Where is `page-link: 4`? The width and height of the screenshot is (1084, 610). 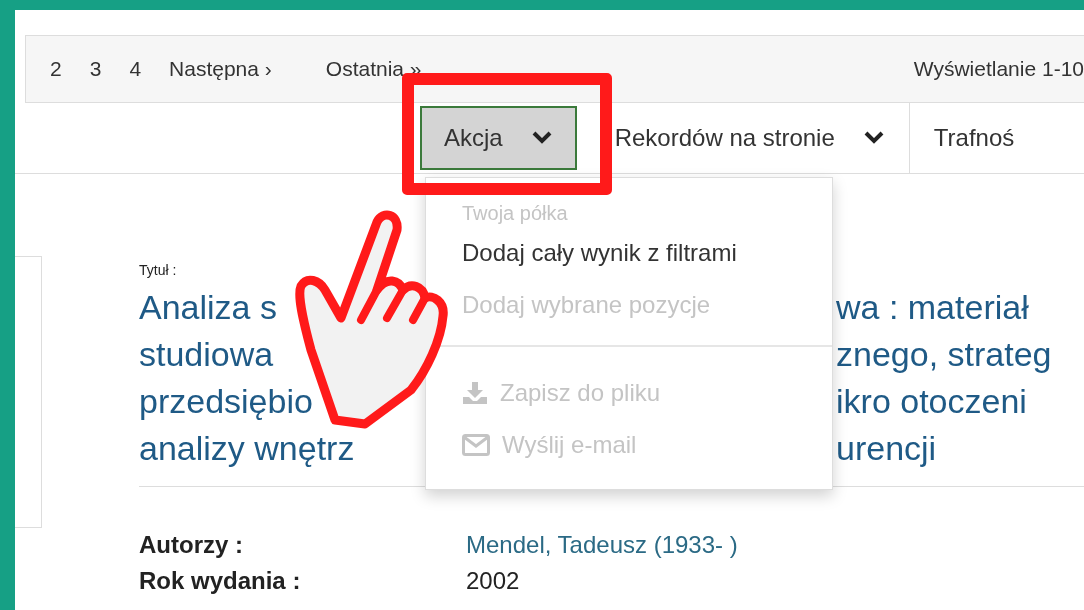 page-link: 4 is located at coordinates (135, 69).